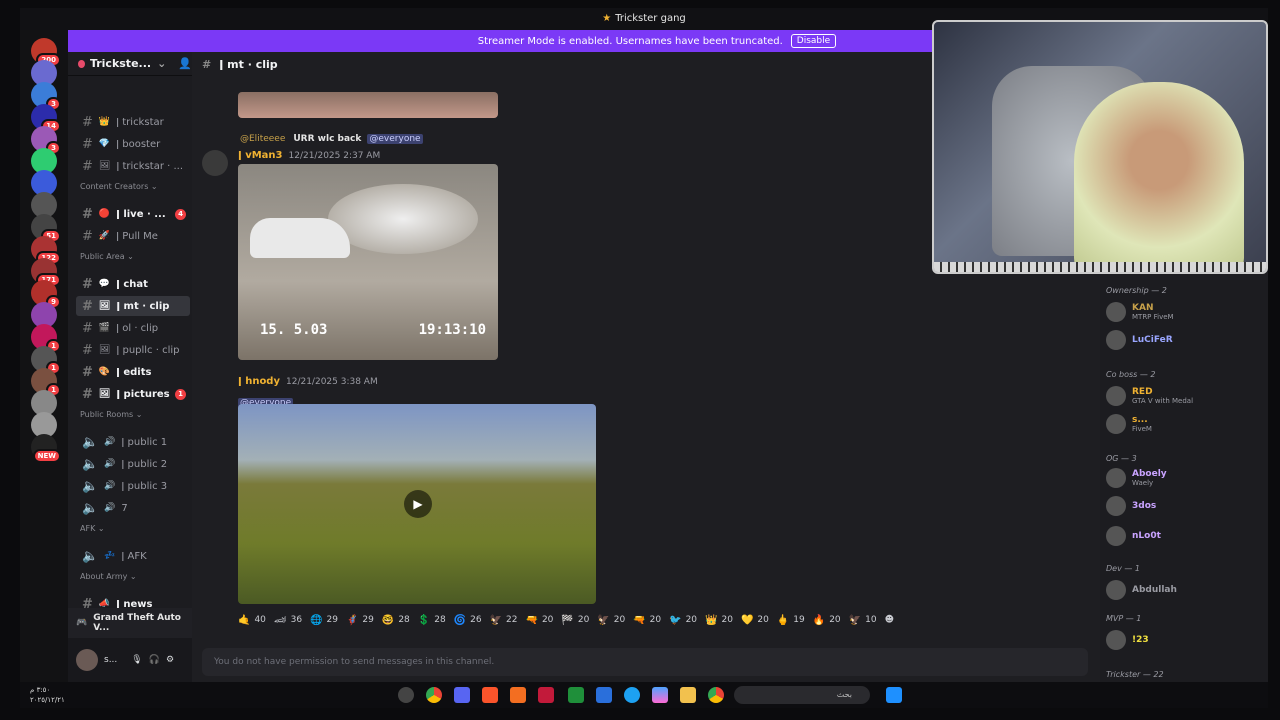 This screenshot has height=720, width=1280. Describe the element at coordinates (504, 620) in the screenshot. I see `reaction-chip: 🦅 22` at that location.